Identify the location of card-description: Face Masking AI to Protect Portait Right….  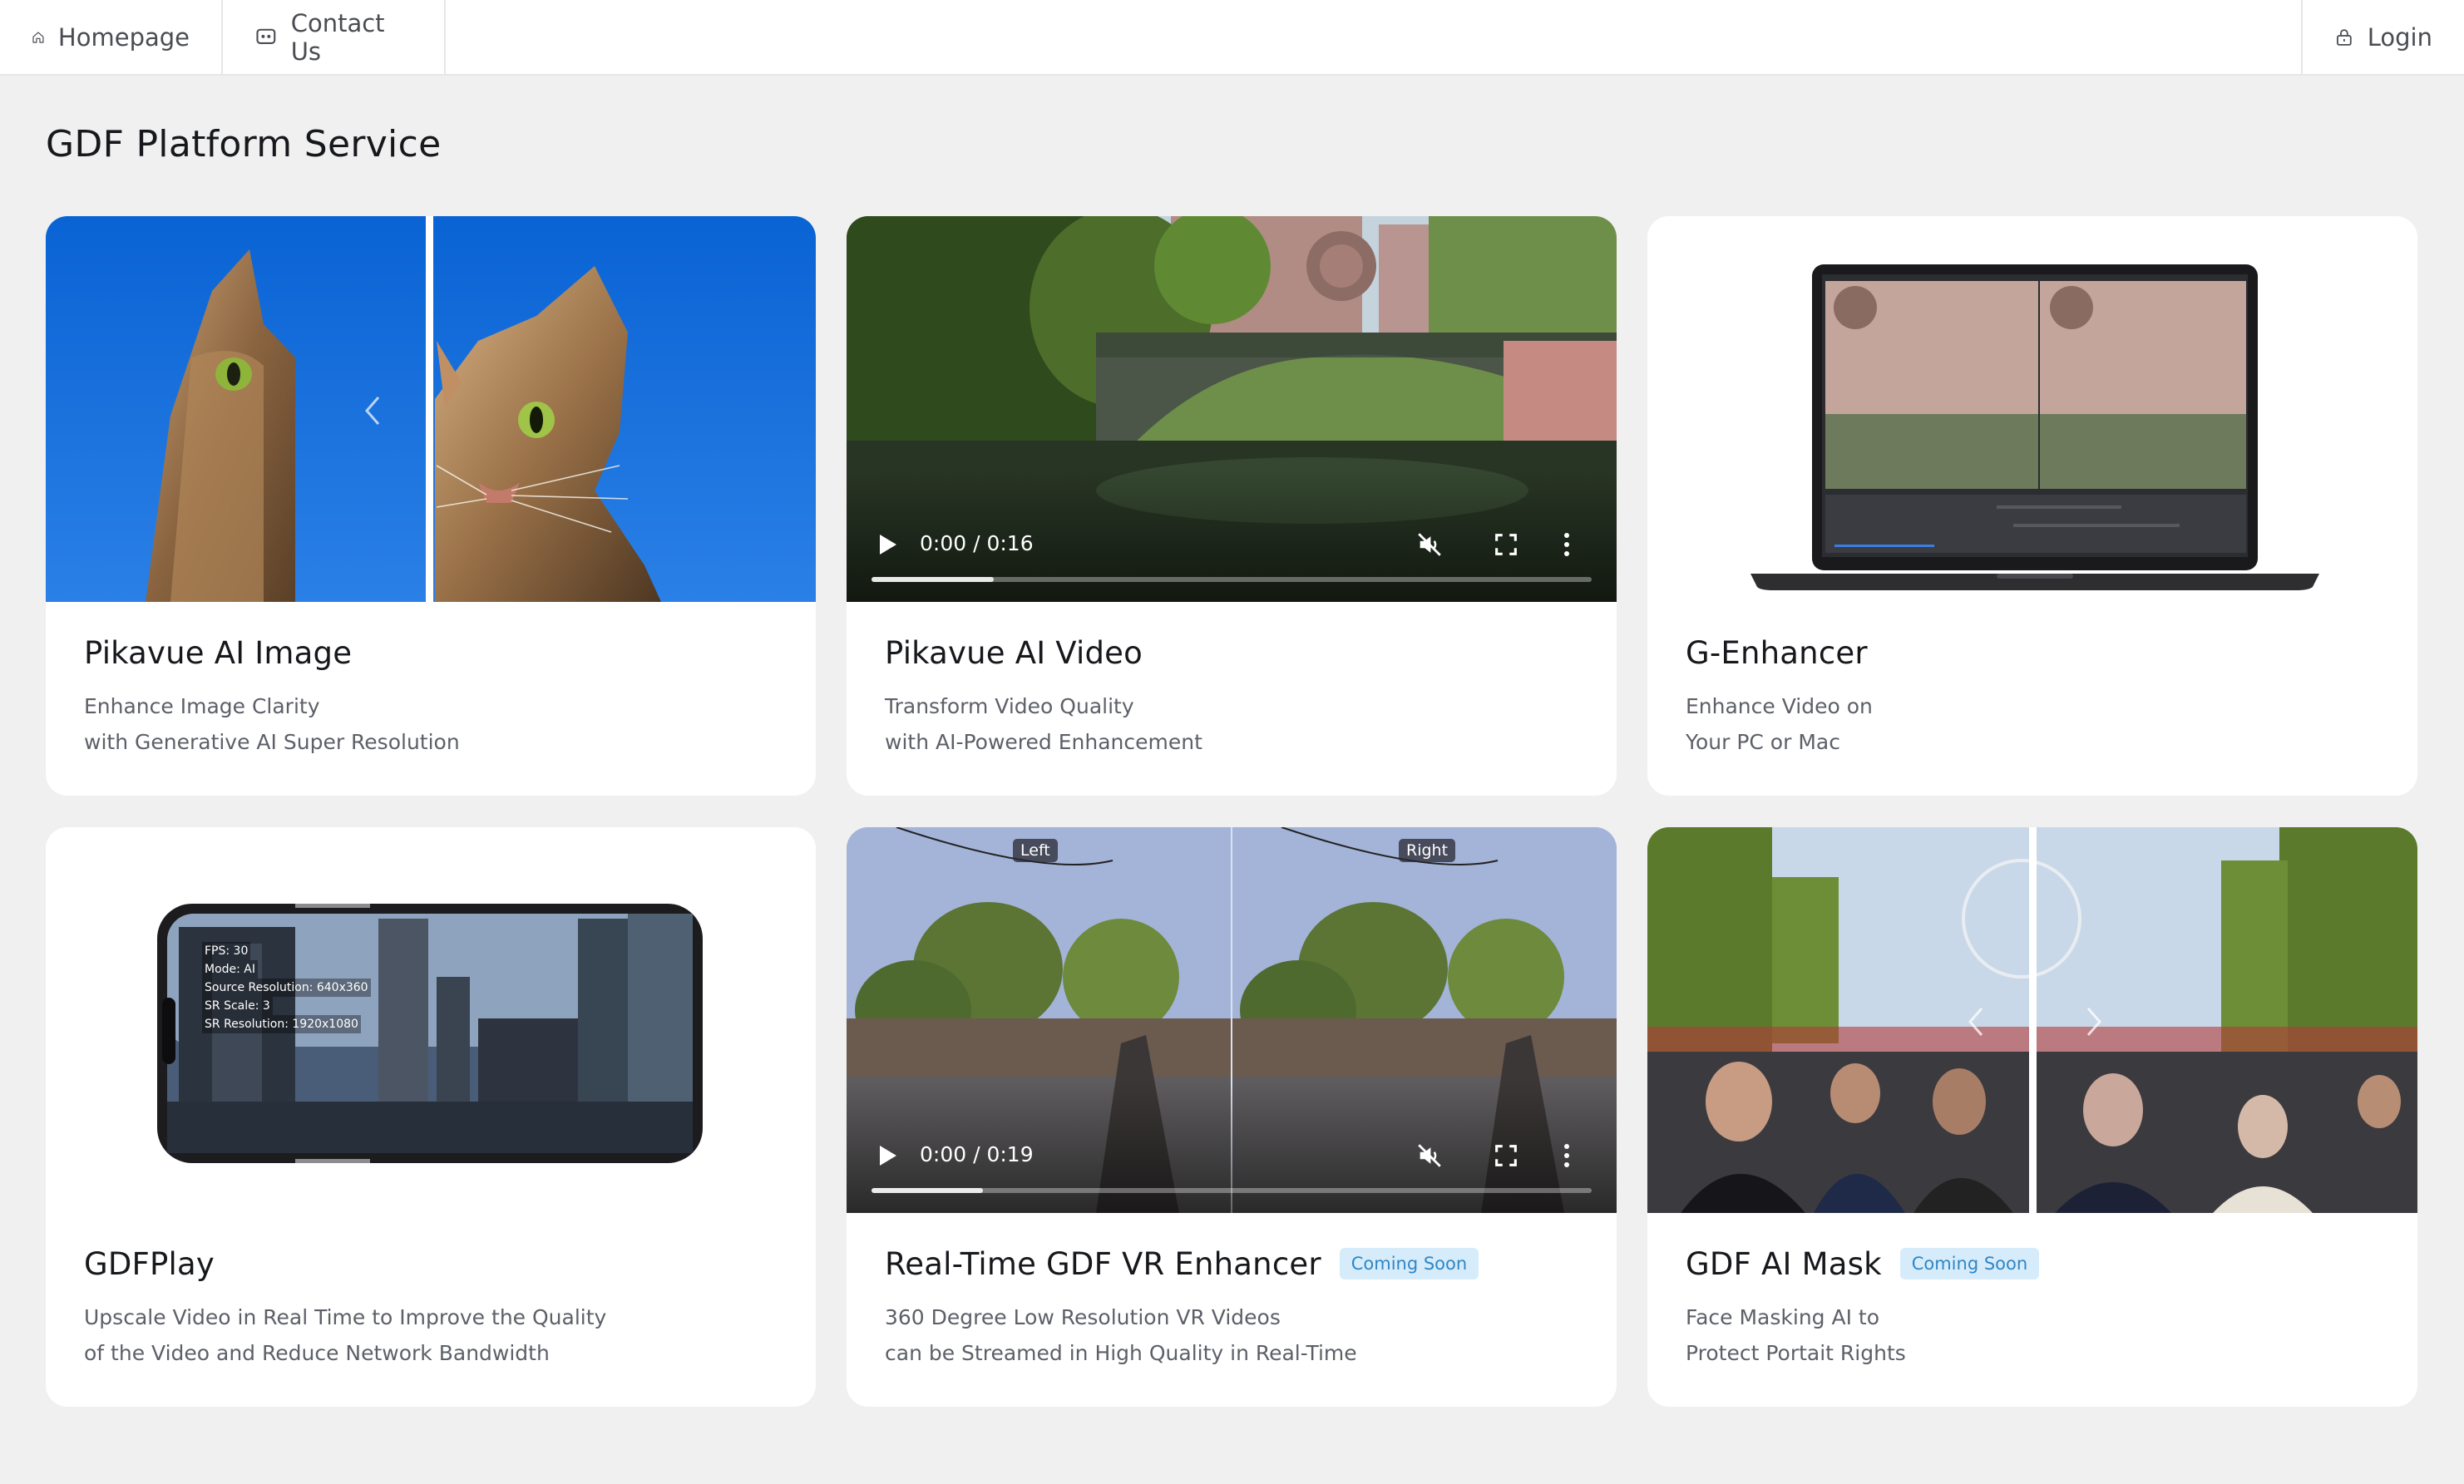
(2035, 1335).